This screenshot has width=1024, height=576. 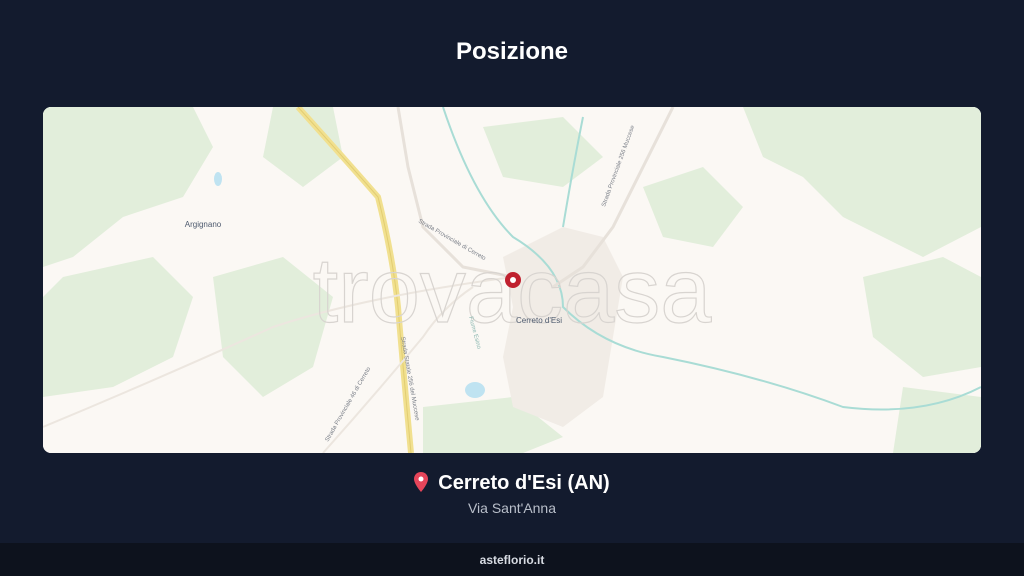 I want to click on location-row: Cerreto d'Esi (AN), so click(x=512, y=485).